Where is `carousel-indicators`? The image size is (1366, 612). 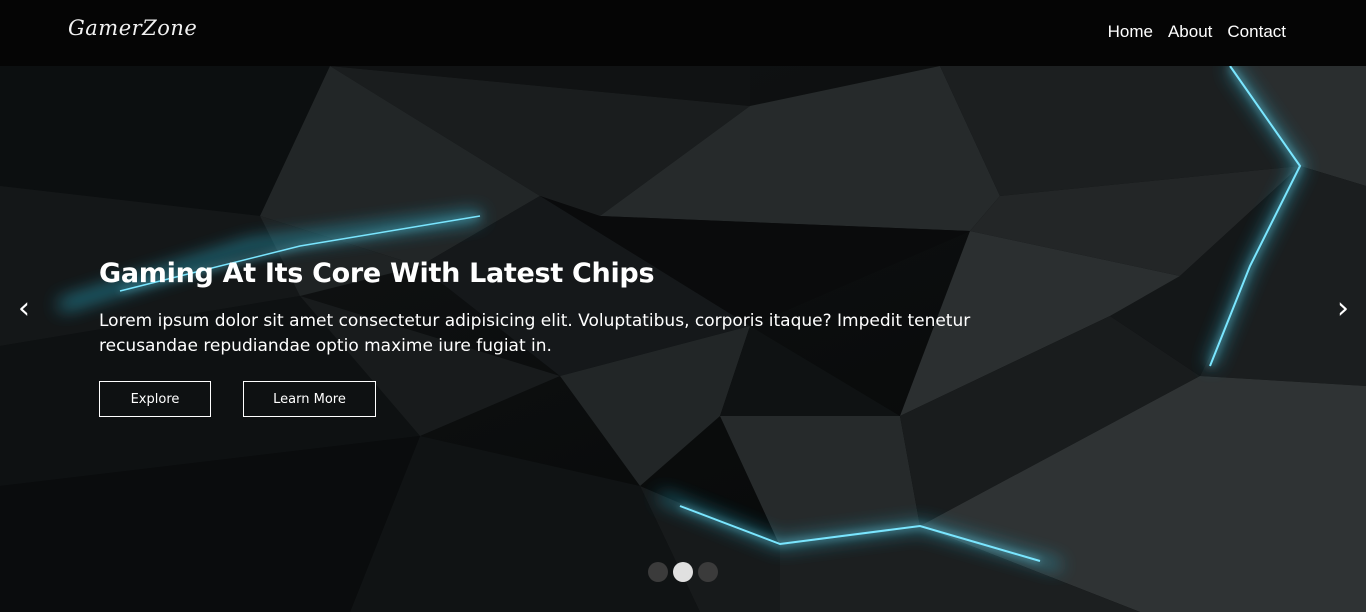 carousel-indicators is located at coordinates (683, 572).